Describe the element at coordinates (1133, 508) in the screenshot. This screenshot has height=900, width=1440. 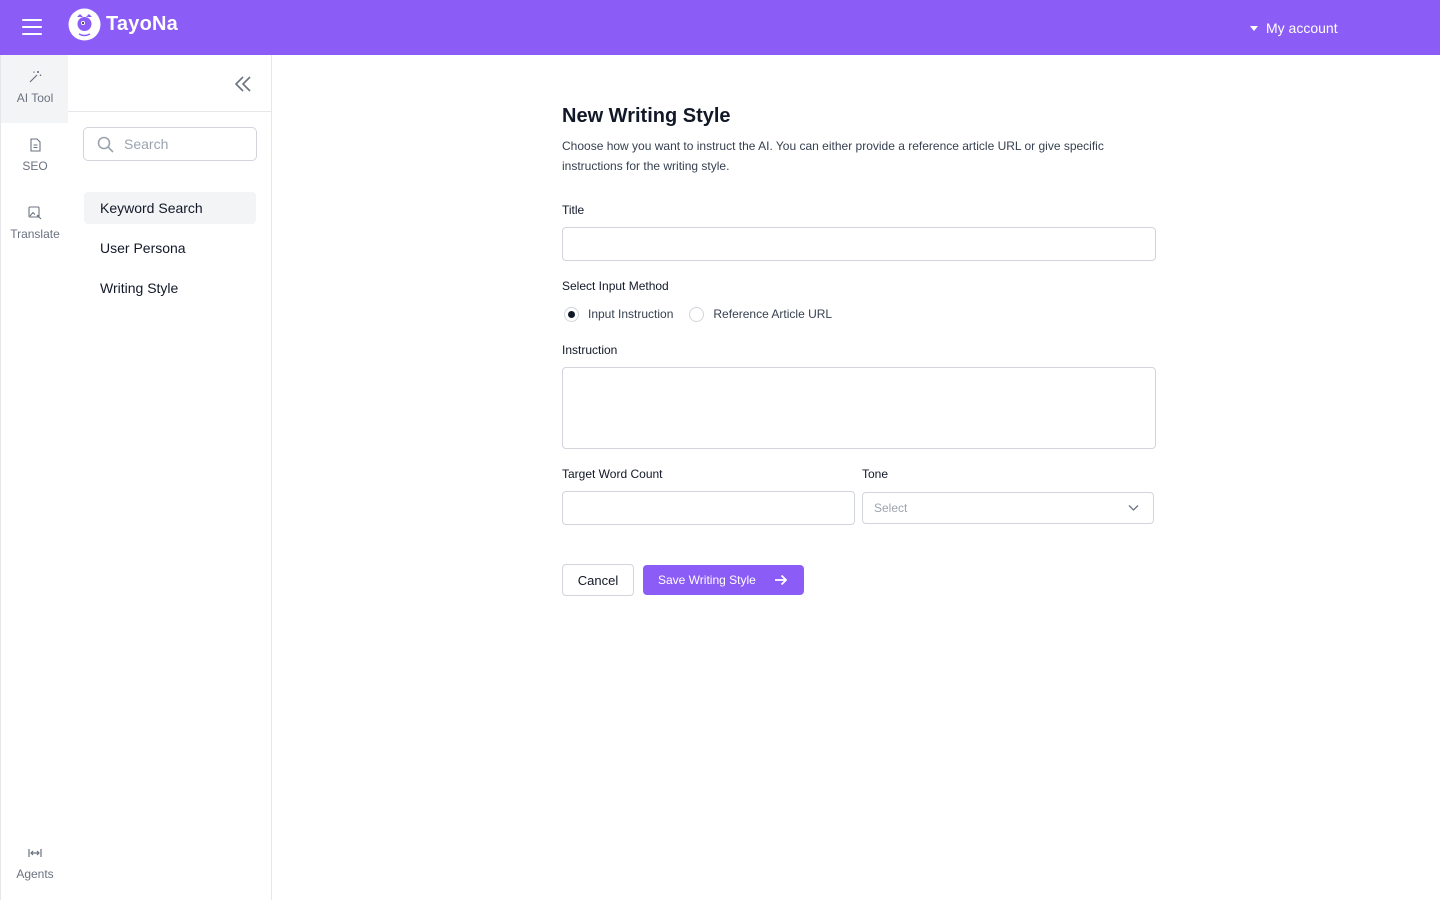
I see `chevron-down-icon` at that location.